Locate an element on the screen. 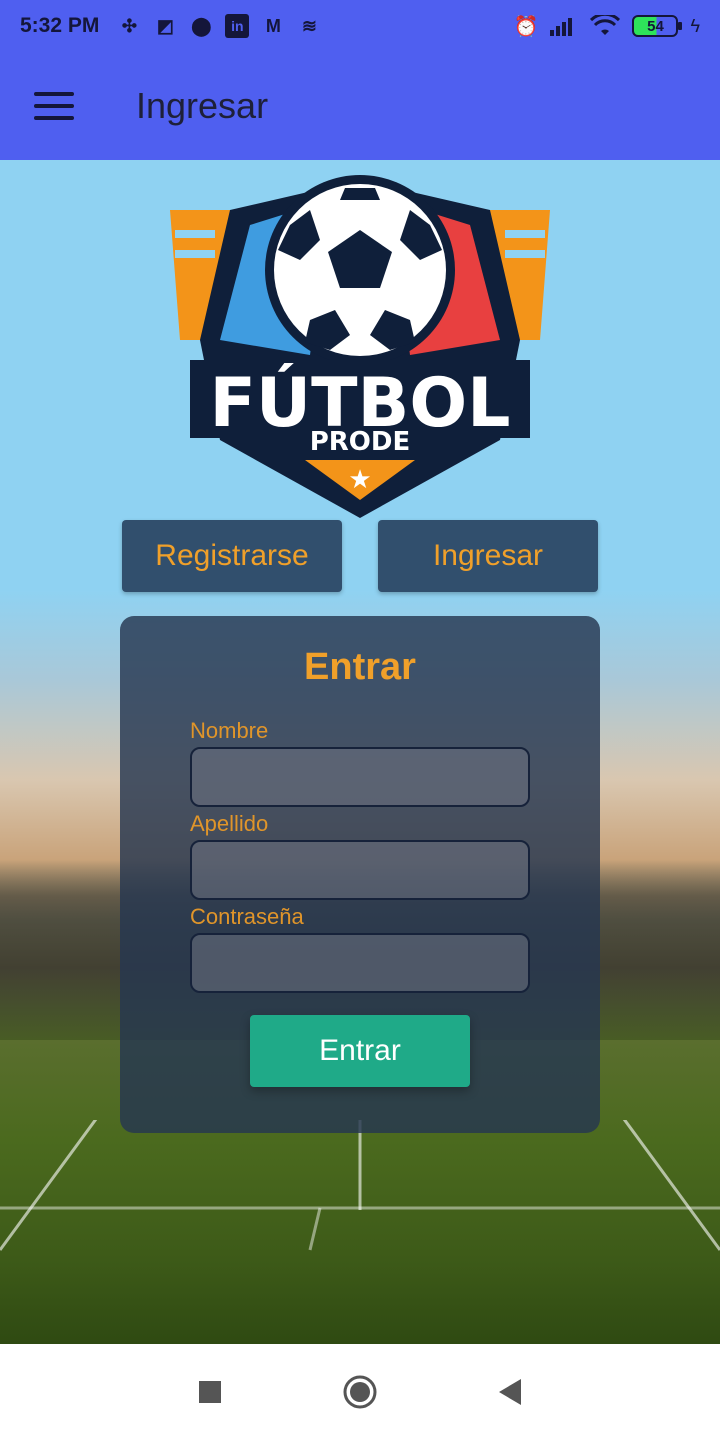  back-triangle-icon is located at coordinates (510, 1392).